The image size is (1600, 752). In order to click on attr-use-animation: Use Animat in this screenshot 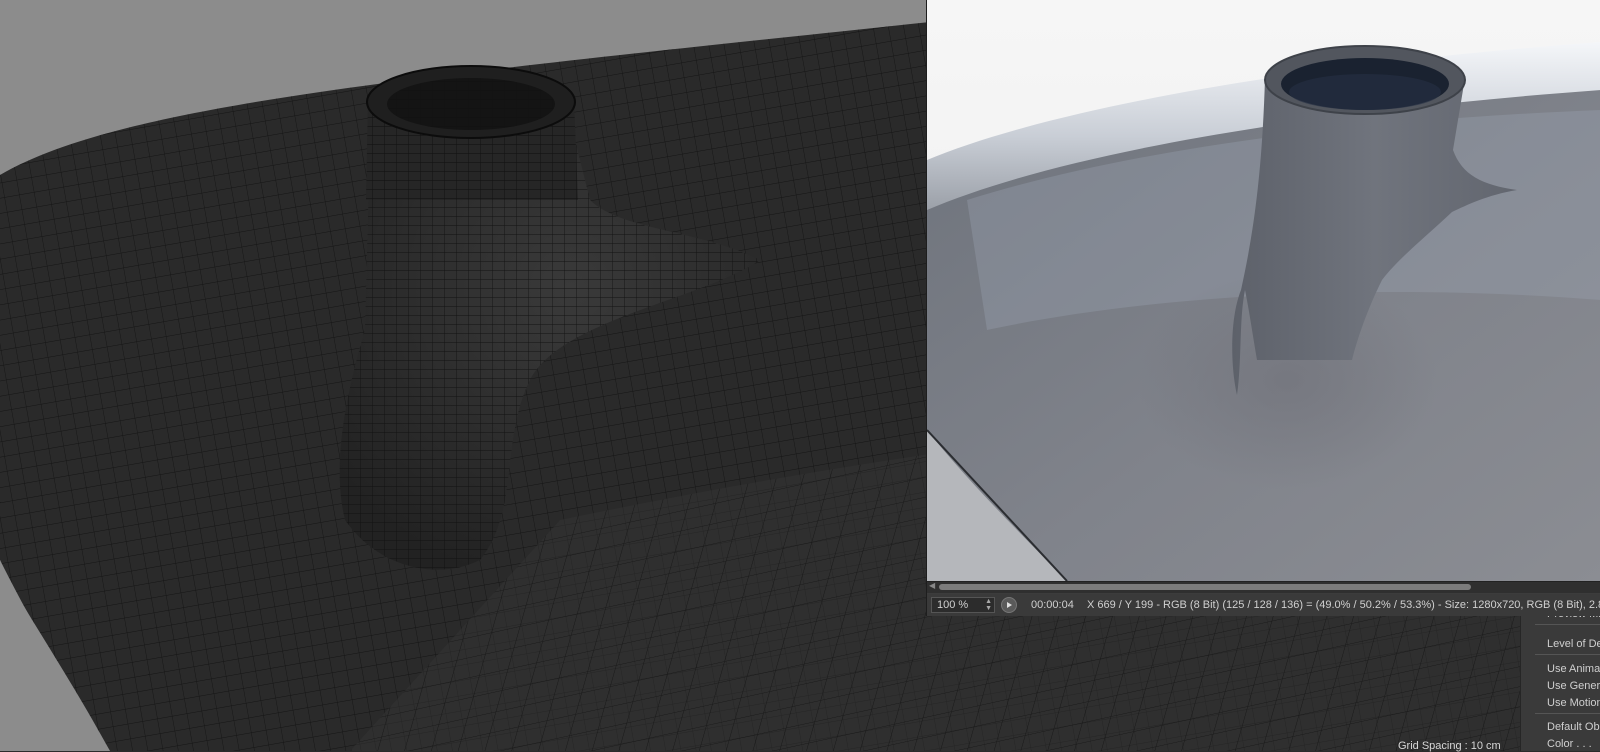, I will do `click(1573, 669)`.